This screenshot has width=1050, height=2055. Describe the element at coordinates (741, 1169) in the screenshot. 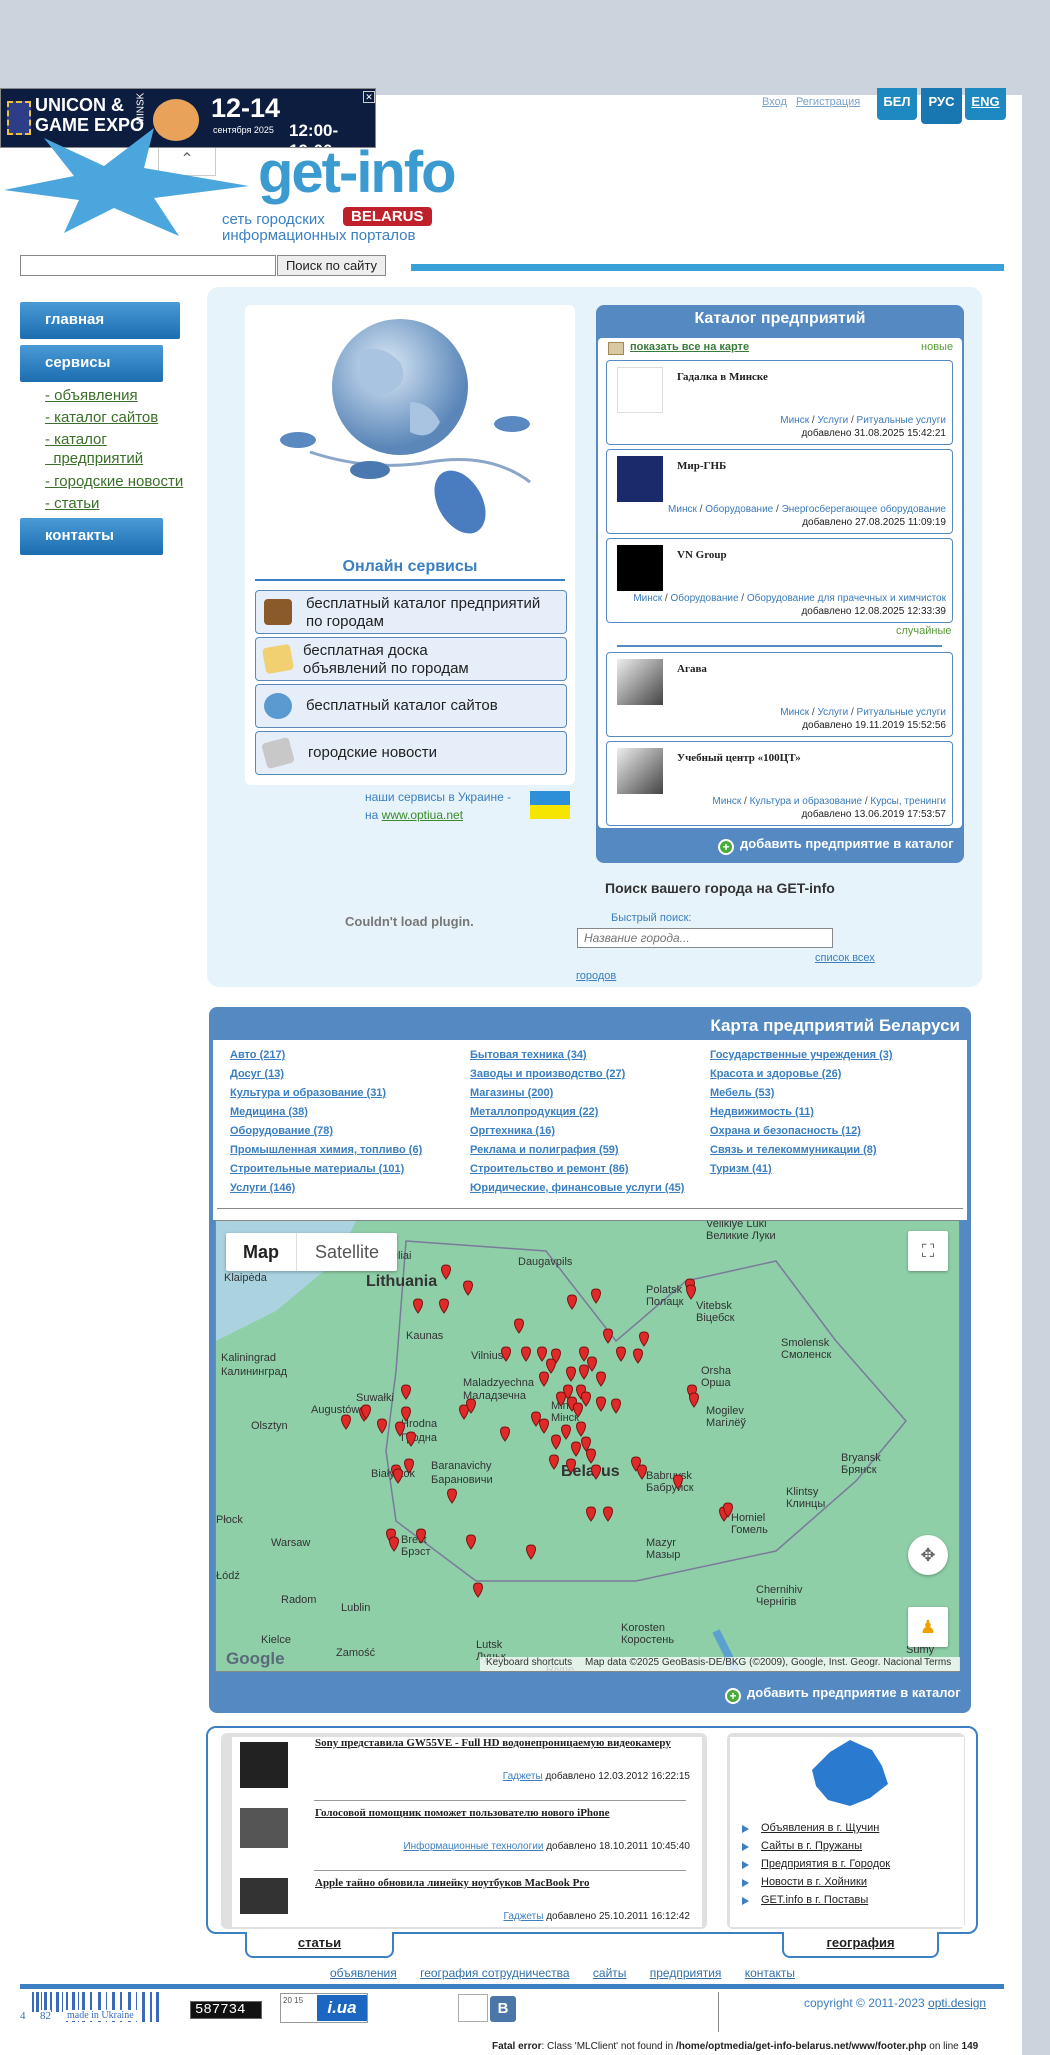

I see `map-category-link: Туризм (41)` at that location.